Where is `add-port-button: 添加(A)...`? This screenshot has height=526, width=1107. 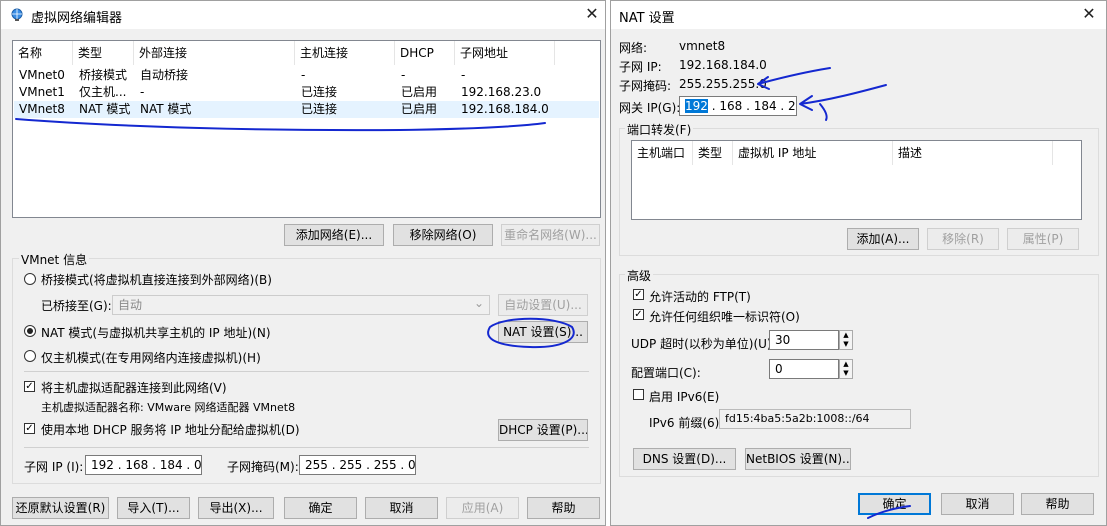 add-port-button: 添加(A)... is located at coordinates (883, 239).